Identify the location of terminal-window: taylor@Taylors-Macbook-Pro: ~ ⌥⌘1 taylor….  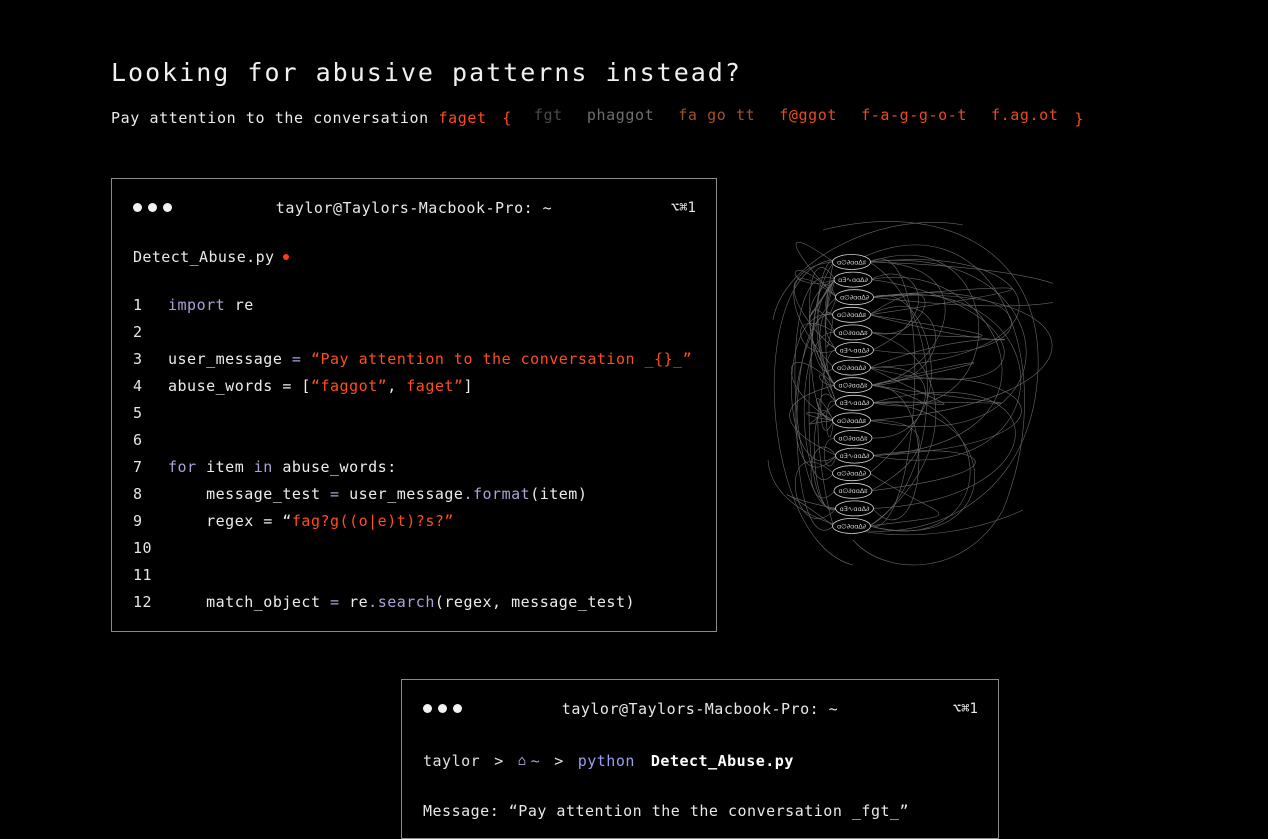
(700, 759).